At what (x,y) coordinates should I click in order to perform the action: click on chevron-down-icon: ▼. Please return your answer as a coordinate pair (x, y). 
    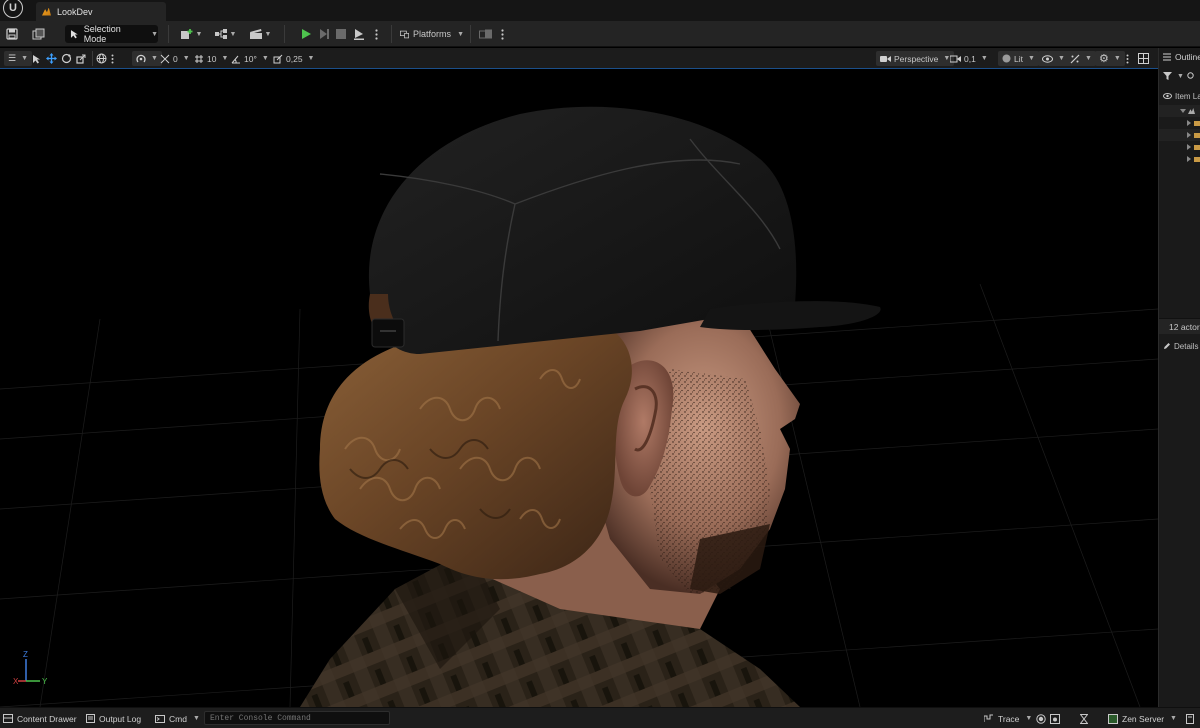
    Looking at the image, I should click on (154, 34).